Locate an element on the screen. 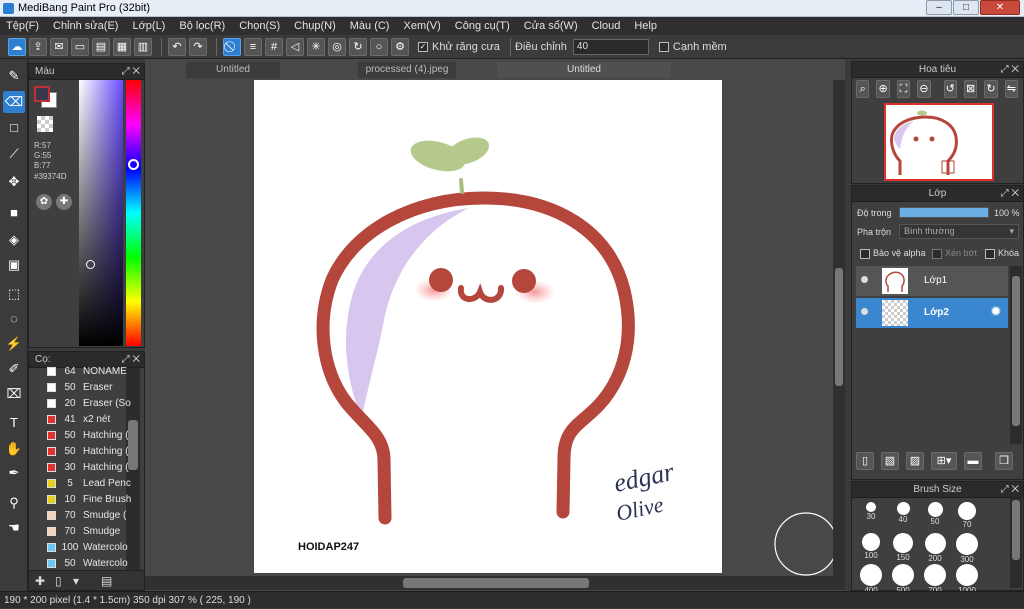 The width and height of the screenshot is (1024, 609). horizontal-scrollbar-thumb is located at coordinates (496, 583).